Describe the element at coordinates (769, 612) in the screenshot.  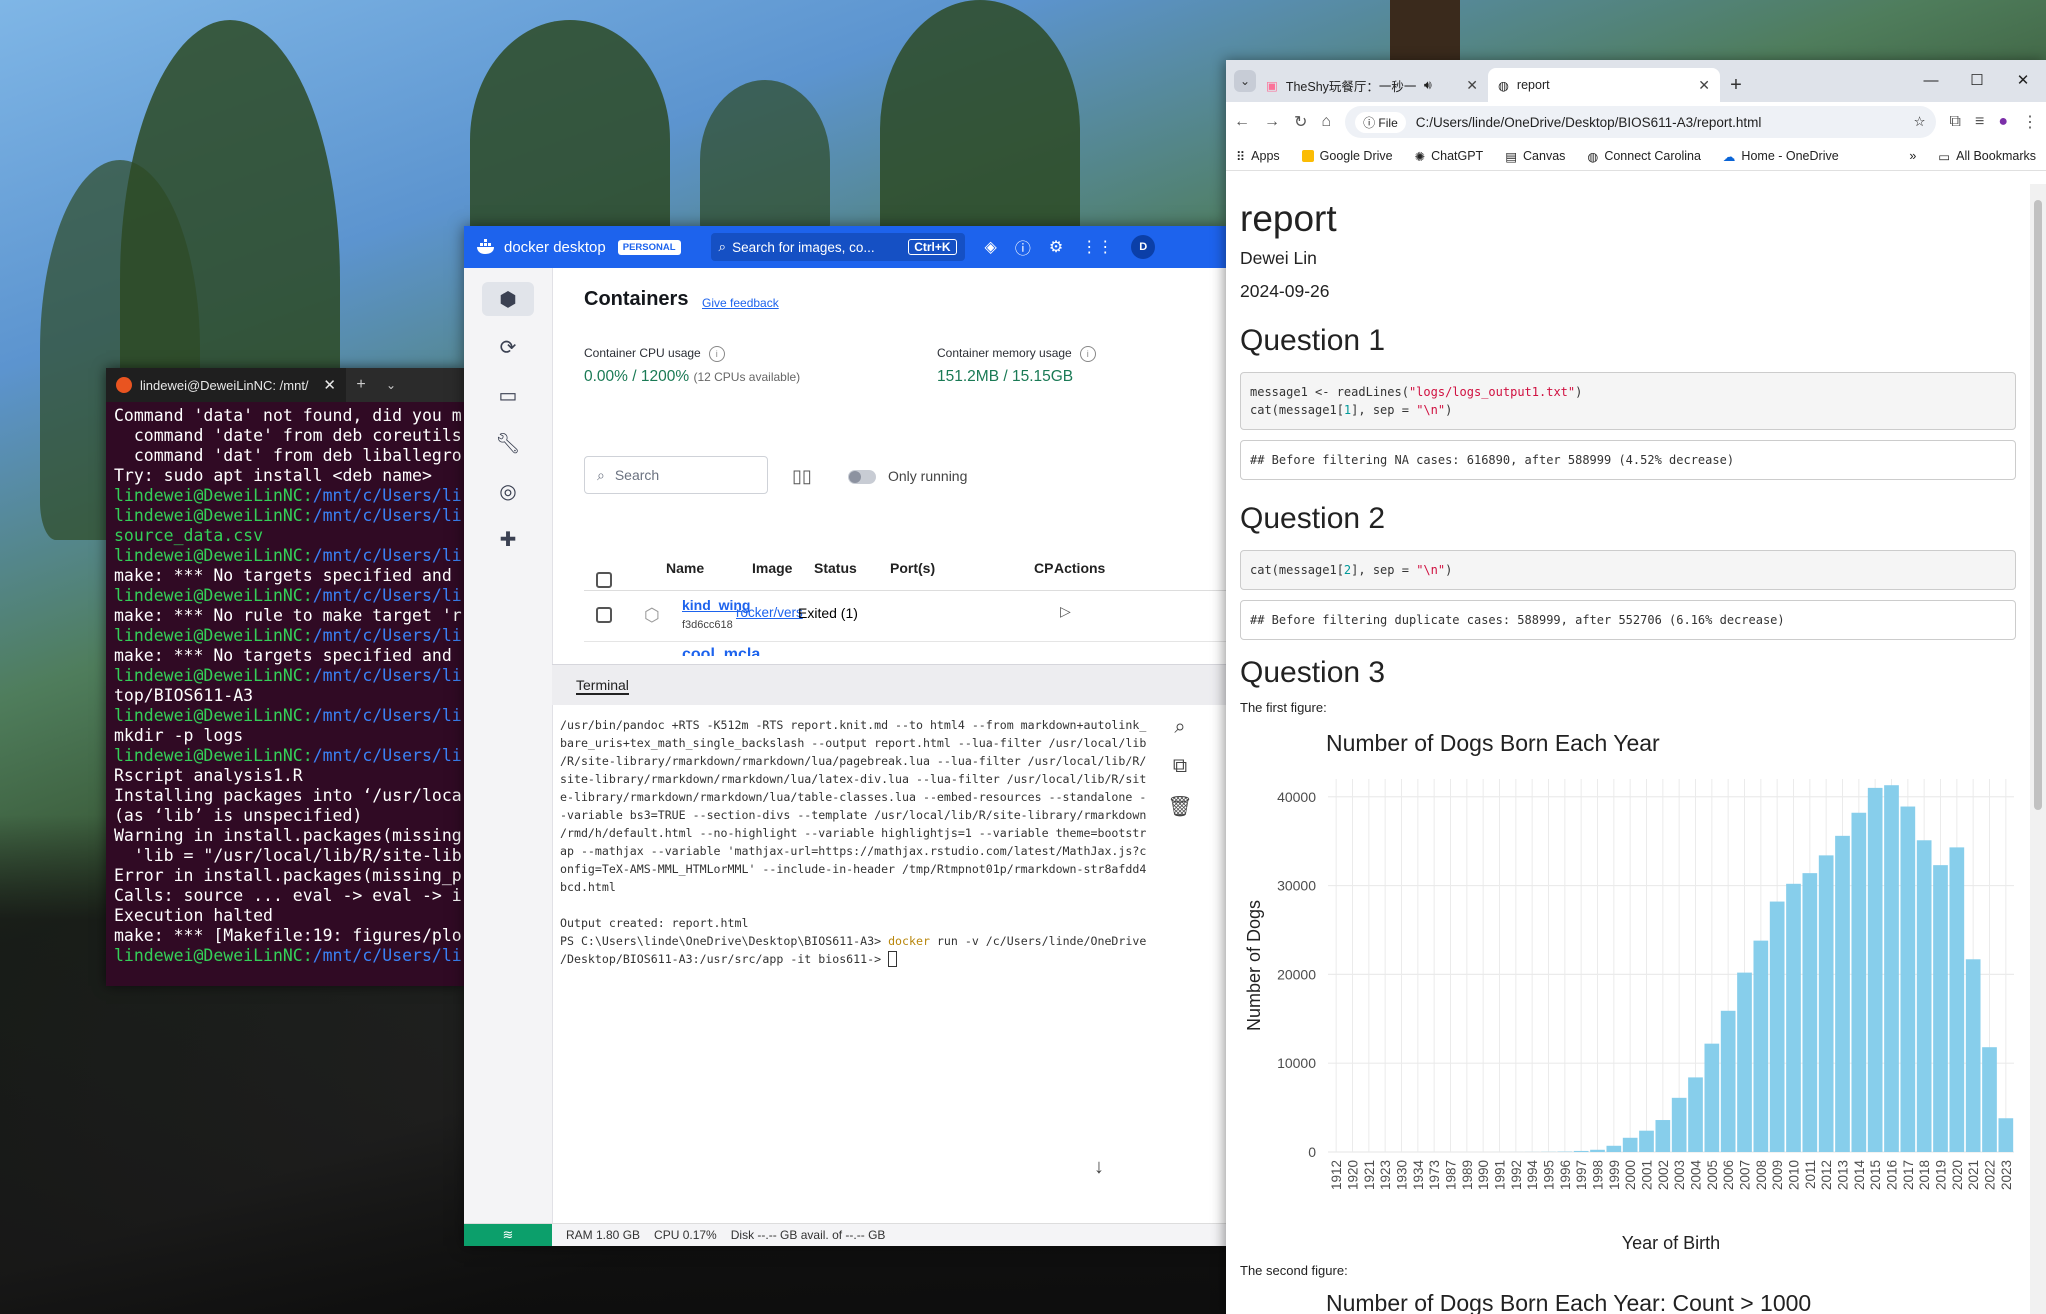
I see `container-image-link: rocker/vers` at that location.